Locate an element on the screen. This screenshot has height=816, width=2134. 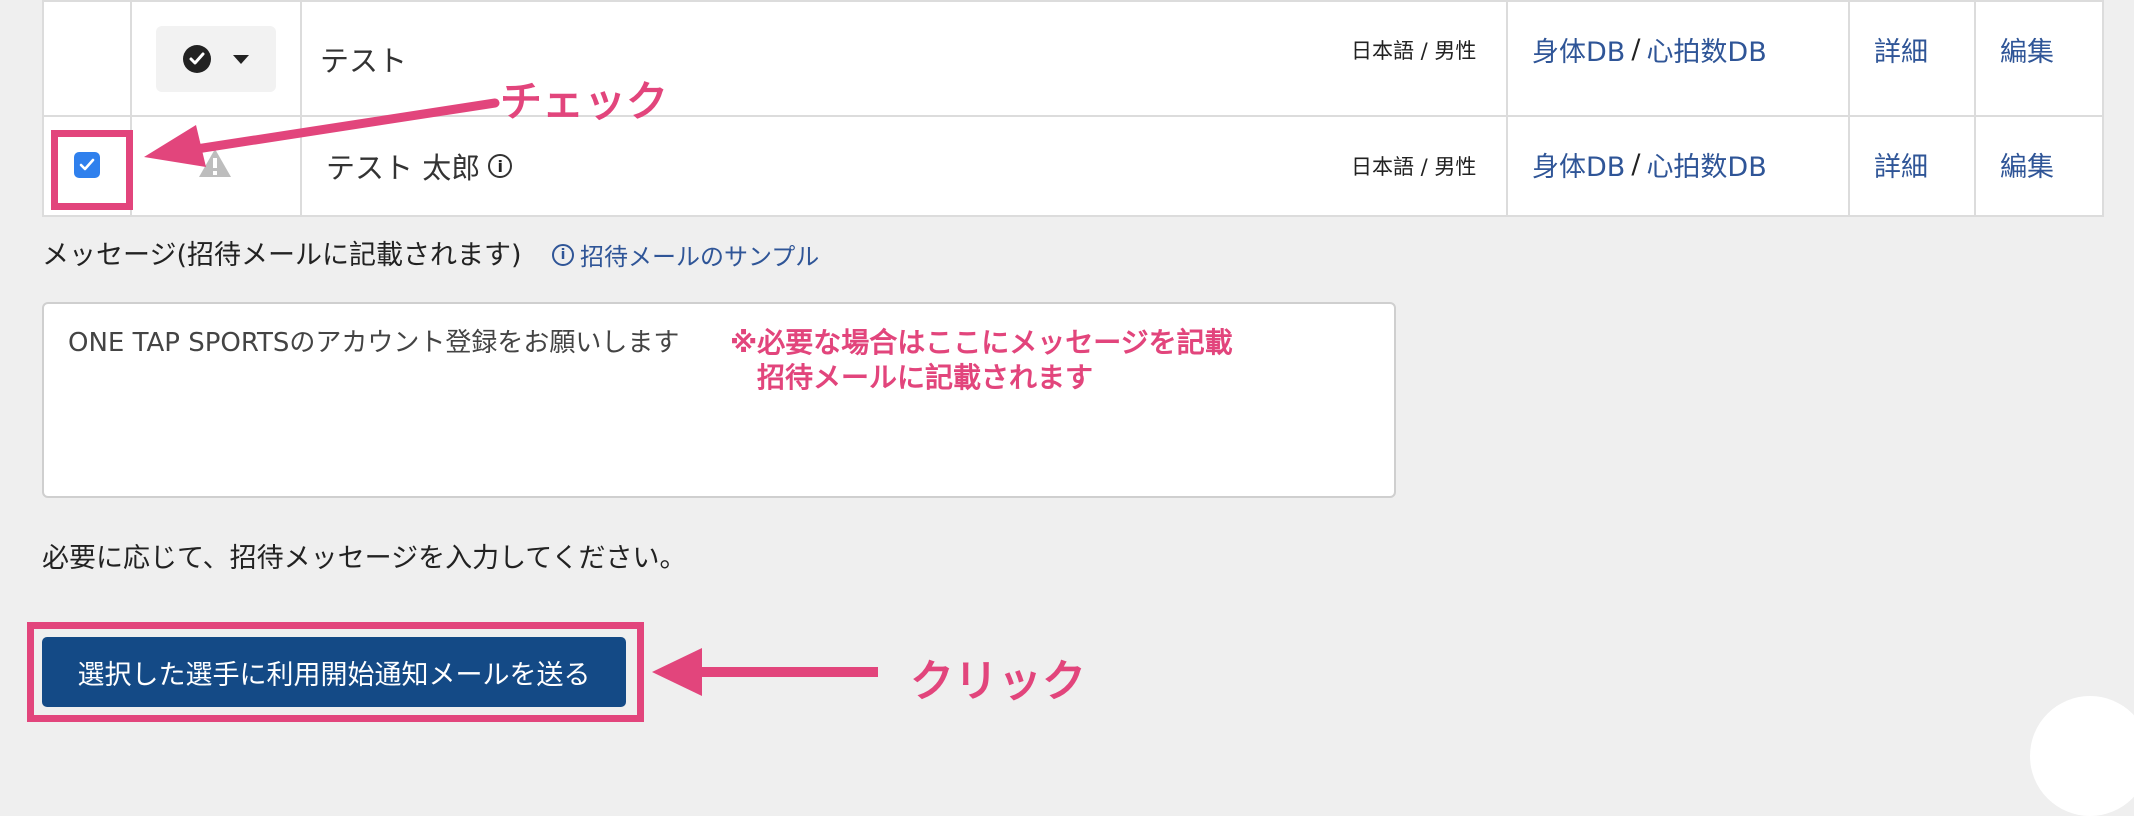
check-arrow-icon is located at coordinates (320, 137).